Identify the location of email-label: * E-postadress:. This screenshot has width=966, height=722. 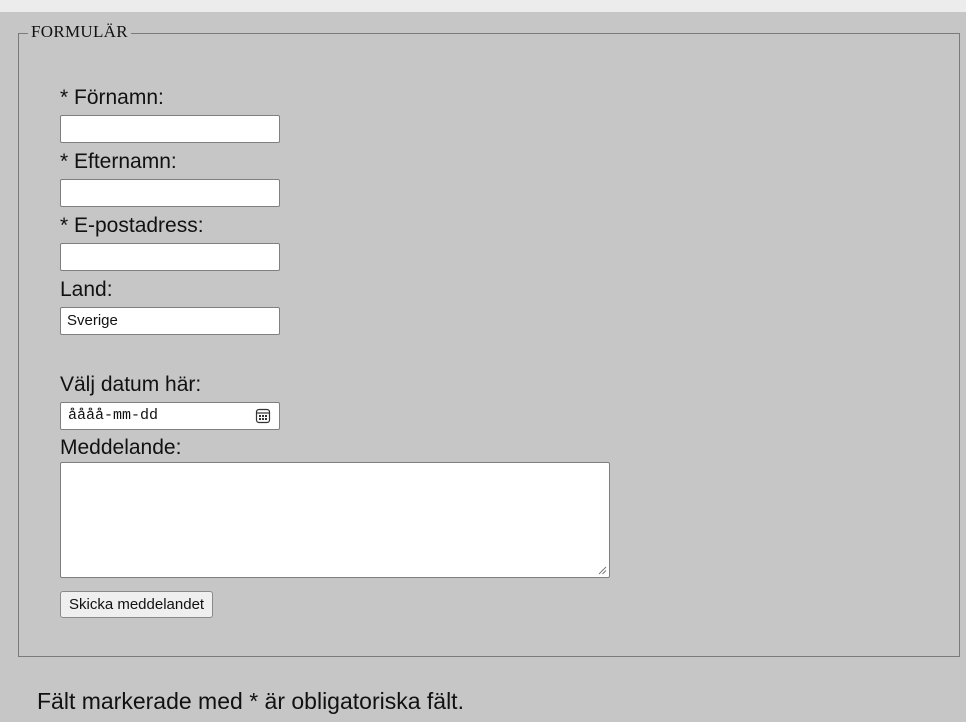
(132, 225).